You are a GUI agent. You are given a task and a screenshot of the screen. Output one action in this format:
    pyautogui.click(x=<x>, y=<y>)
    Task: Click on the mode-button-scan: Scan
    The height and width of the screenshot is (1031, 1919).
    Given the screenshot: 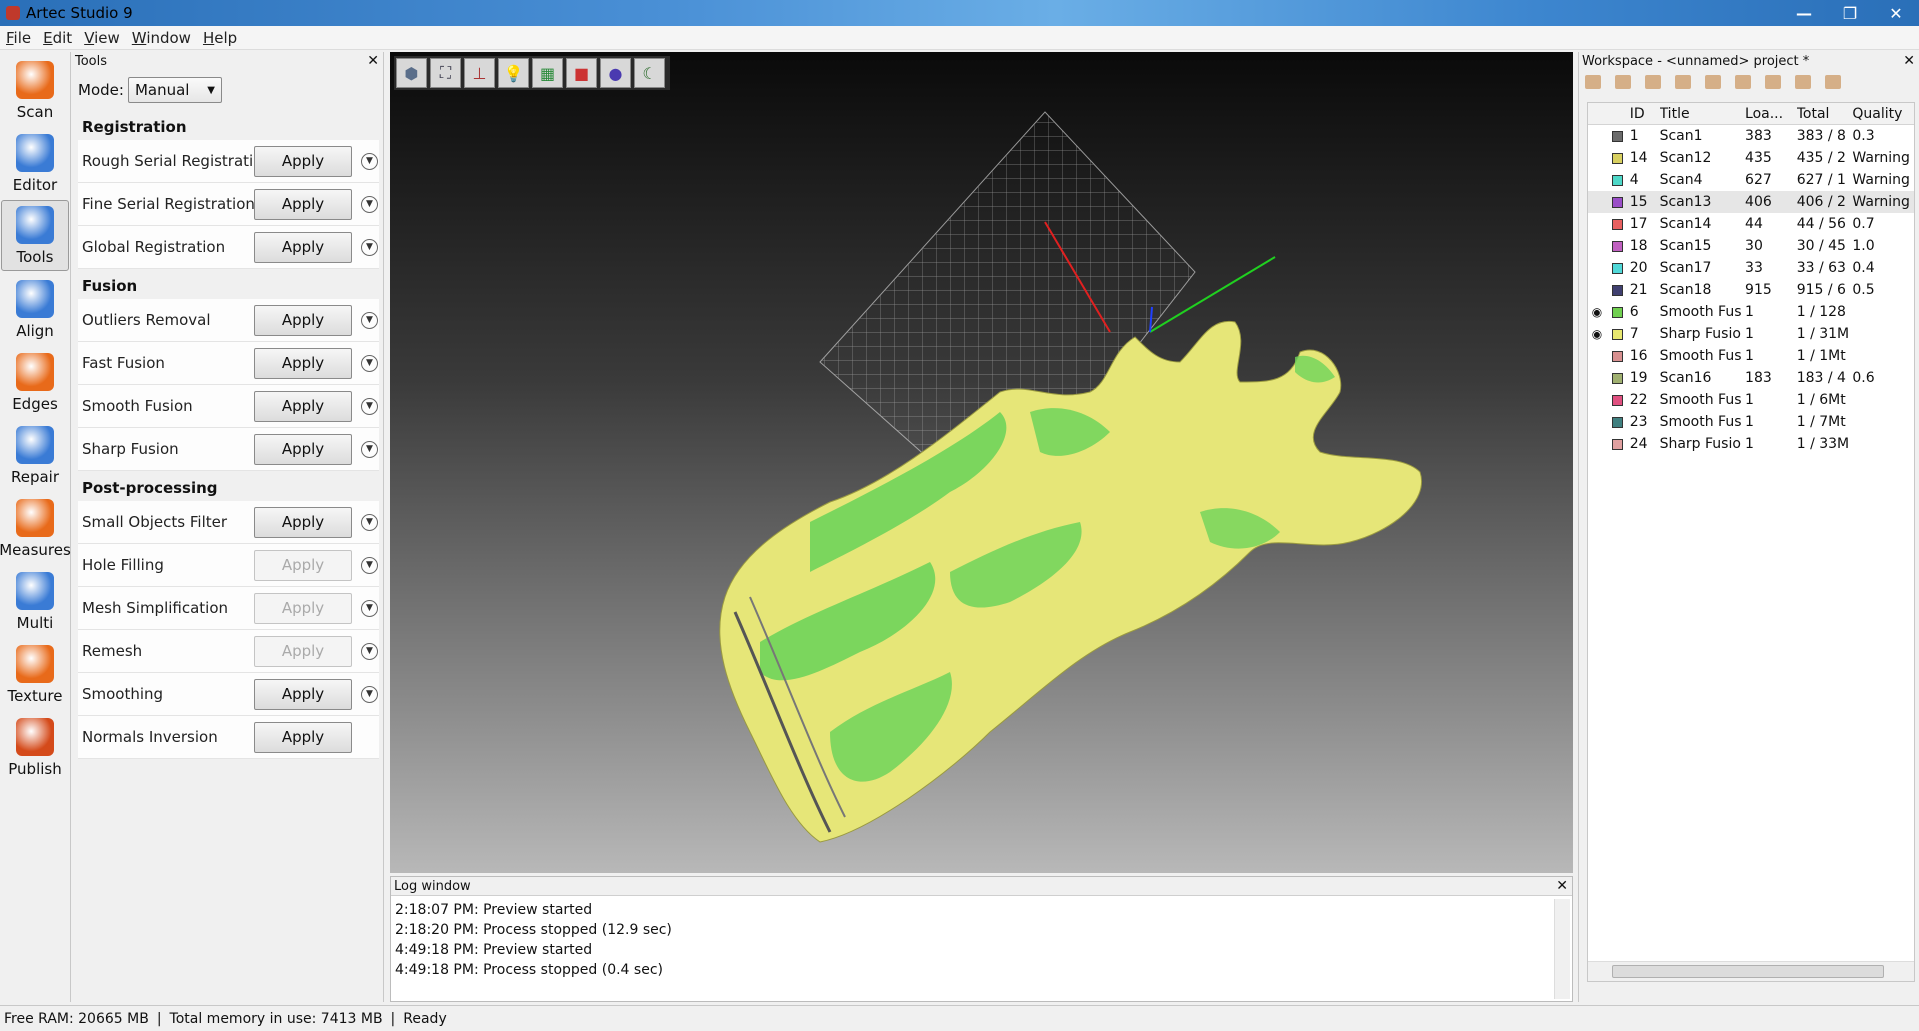 What is the action you would take?
    pyautogui.click(x=35, y=89)
    